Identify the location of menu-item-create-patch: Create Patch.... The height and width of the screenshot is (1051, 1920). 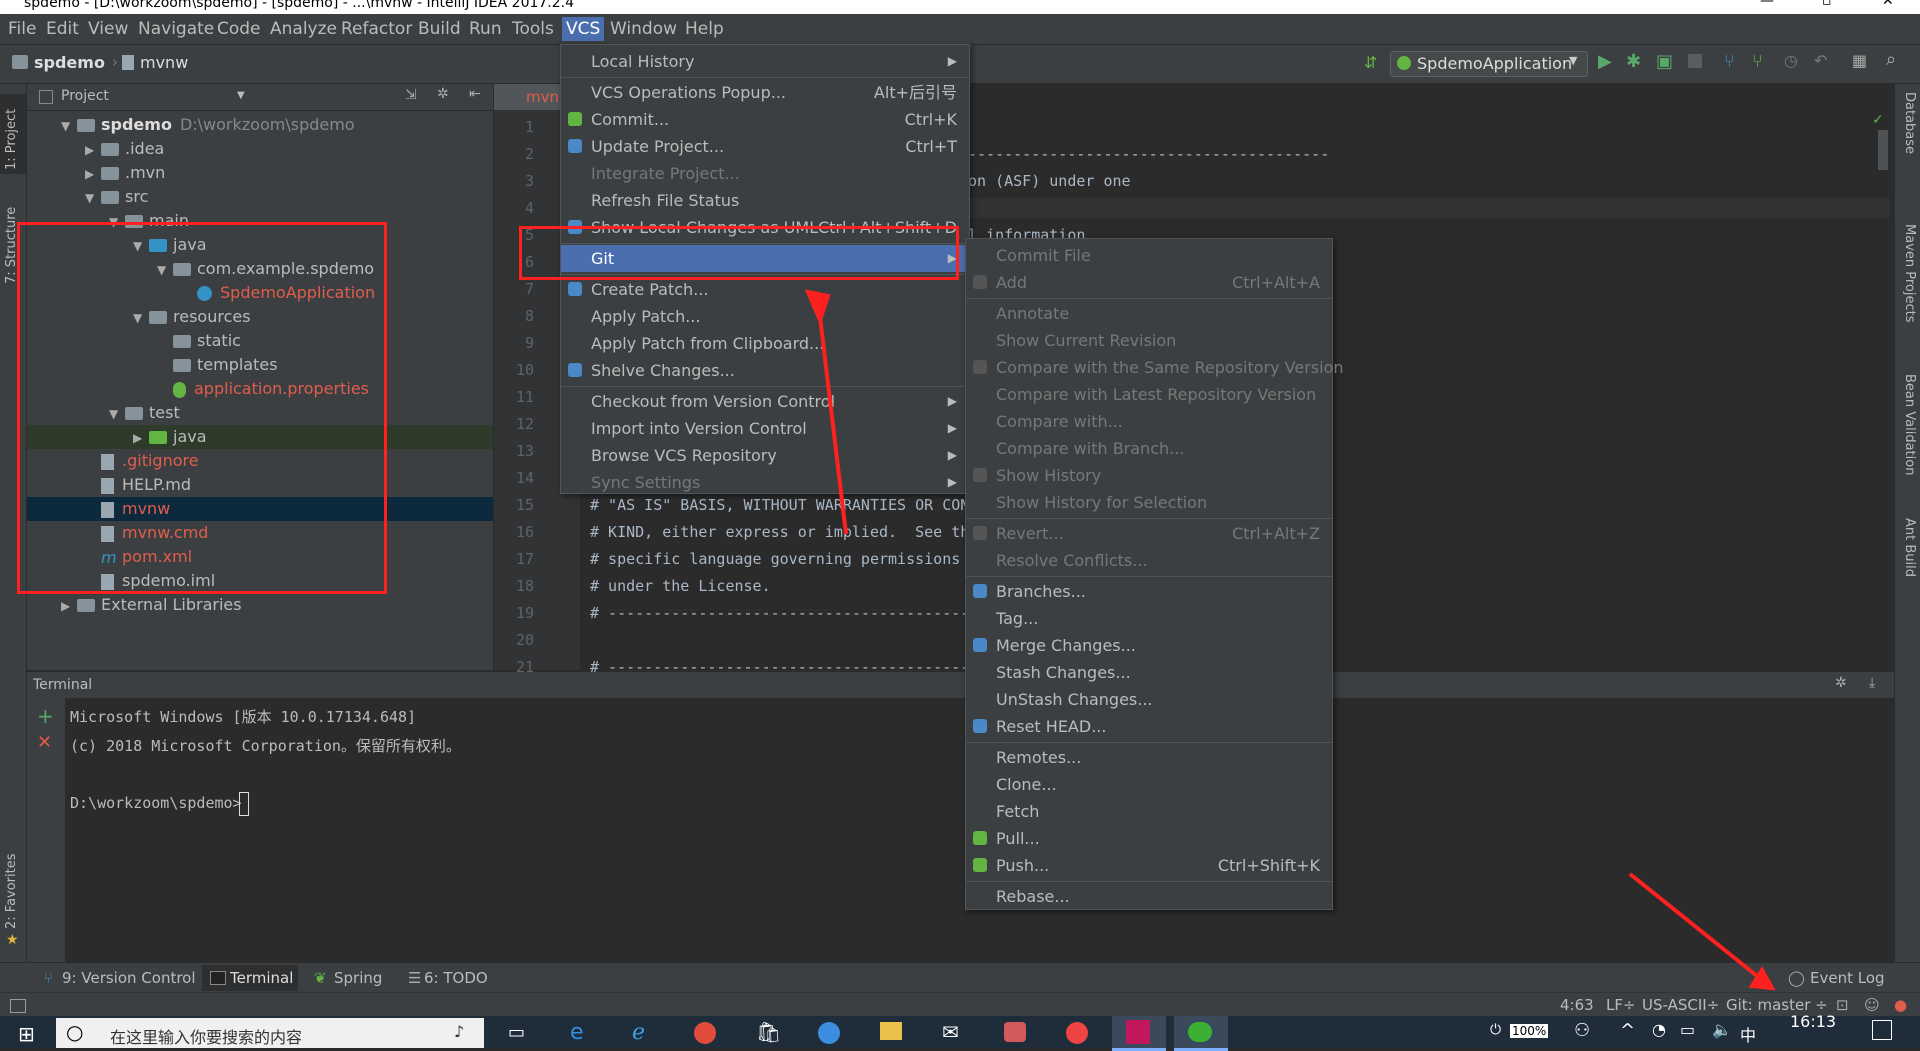
(765, 289).